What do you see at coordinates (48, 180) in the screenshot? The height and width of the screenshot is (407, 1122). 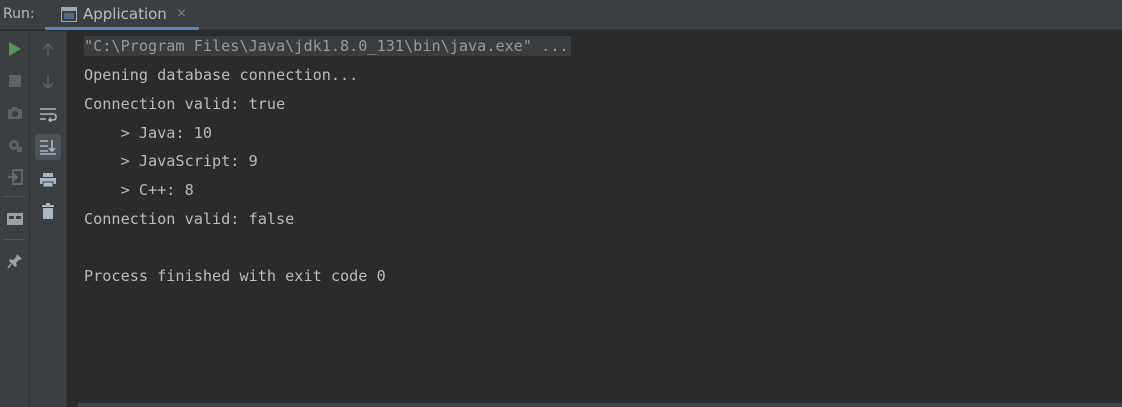 I see `print-icon` at bounding box center [48, 180].